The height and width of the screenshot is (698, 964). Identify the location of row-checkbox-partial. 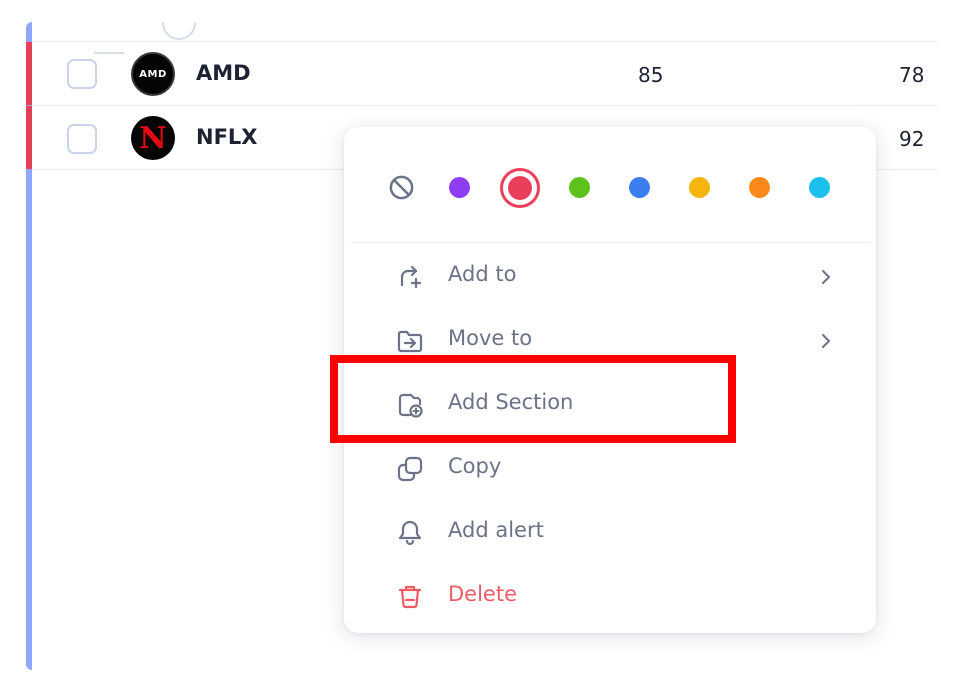
(109, 43).